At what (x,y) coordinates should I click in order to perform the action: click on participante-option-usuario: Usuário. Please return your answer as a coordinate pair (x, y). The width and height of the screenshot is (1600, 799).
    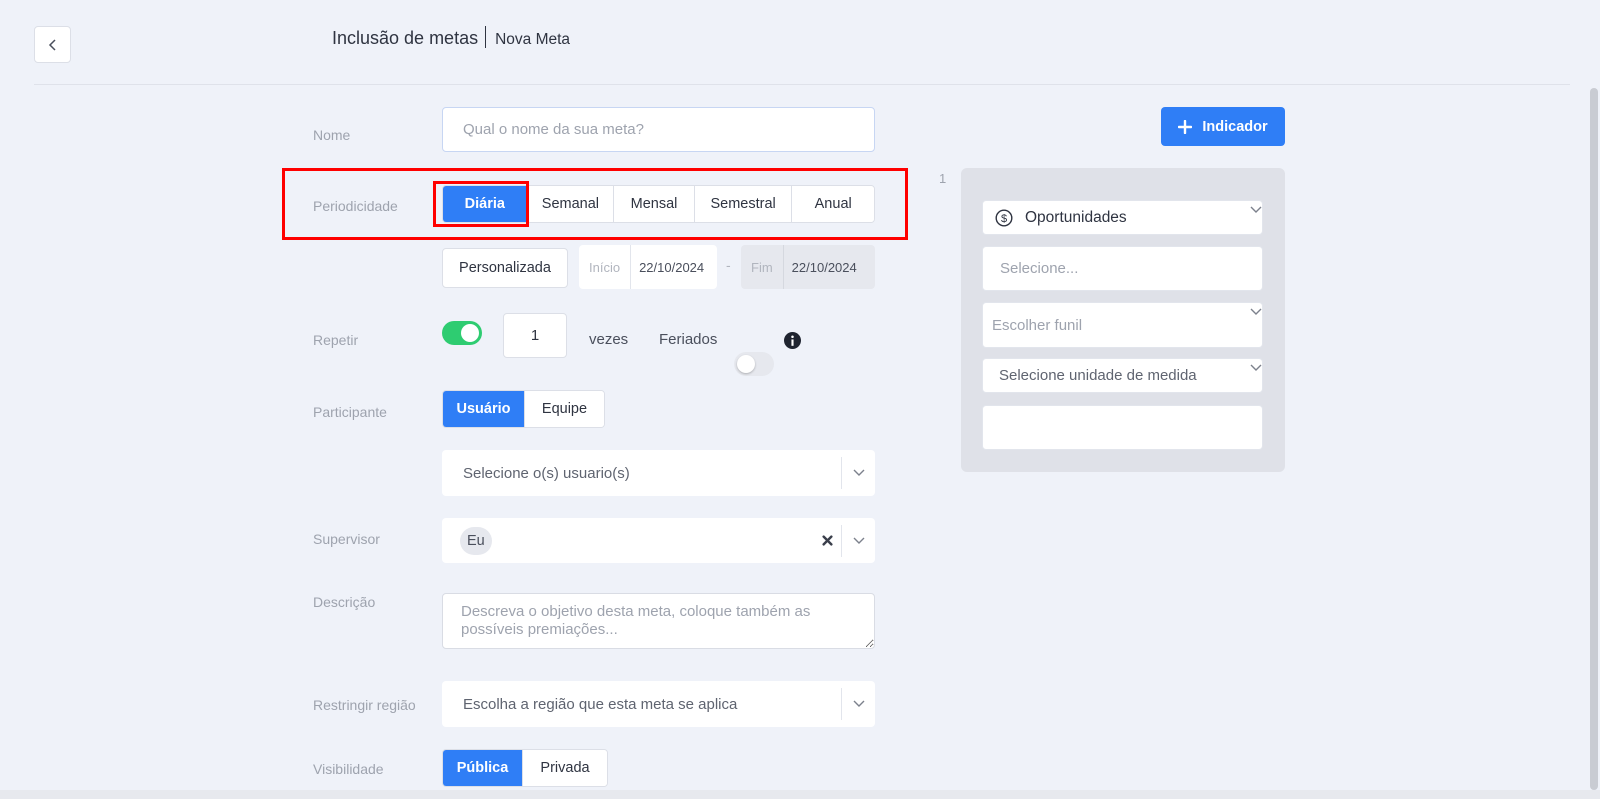
    Looking at the image, I should click on (484, 409).